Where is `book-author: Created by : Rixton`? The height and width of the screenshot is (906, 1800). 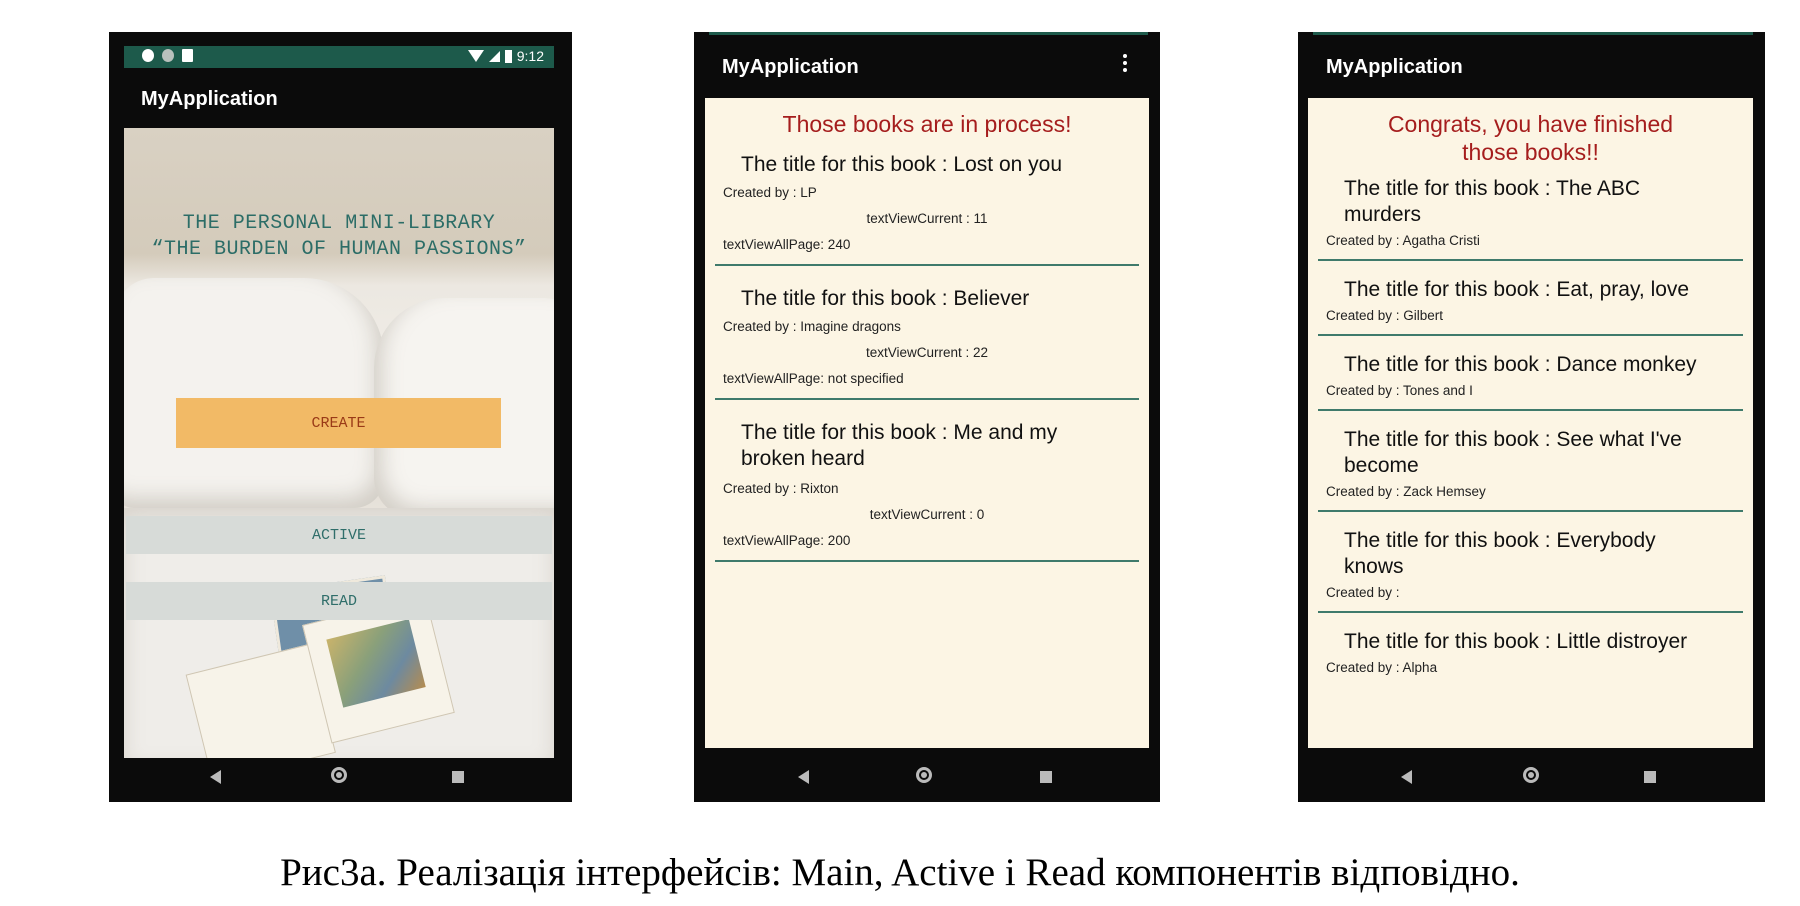 book-author: Created by : Rixton is located at coordinates (781, 488).